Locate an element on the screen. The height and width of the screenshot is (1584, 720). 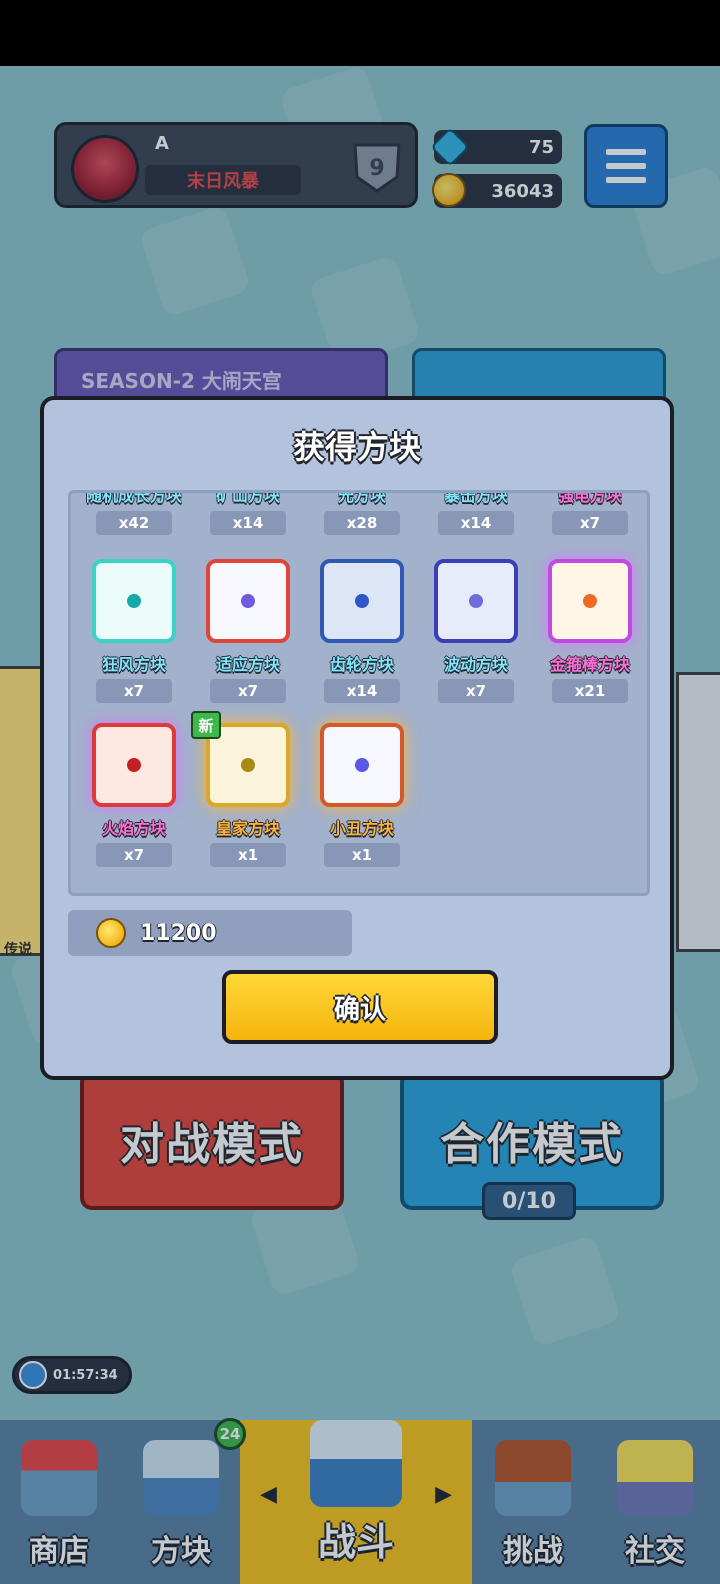
list-item: 随机成长方块 x42 is located at coordinates (134, 518).